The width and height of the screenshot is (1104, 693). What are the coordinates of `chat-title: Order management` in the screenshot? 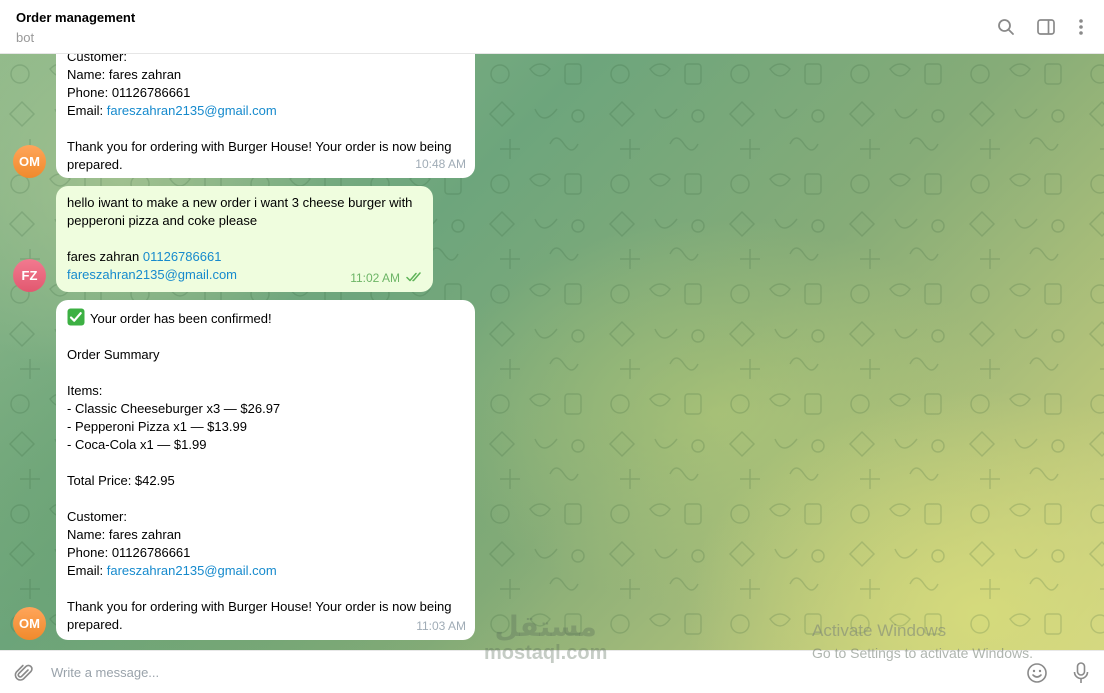 It's located at (75, 17).